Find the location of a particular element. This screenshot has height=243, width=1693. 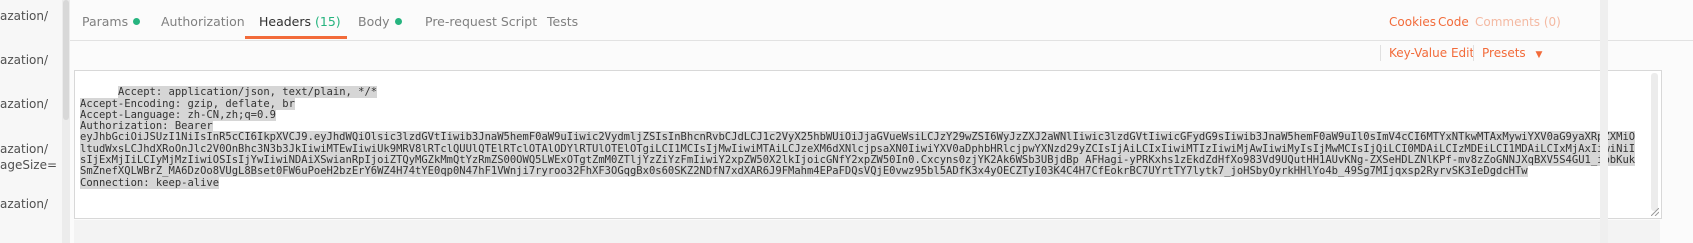

header-line: Connection: keep-alive is located at coordinates (150, 182).